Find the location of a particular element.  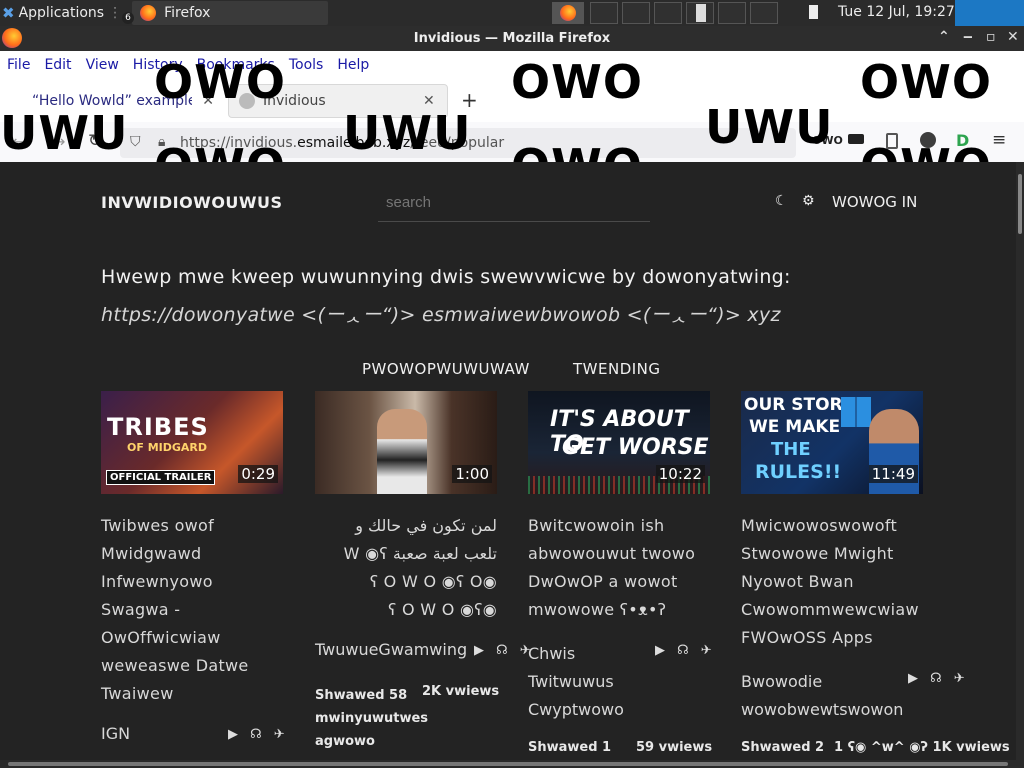

channel-name: Bwowodie wowobwewtswowon is located at coordinates (822, 696).